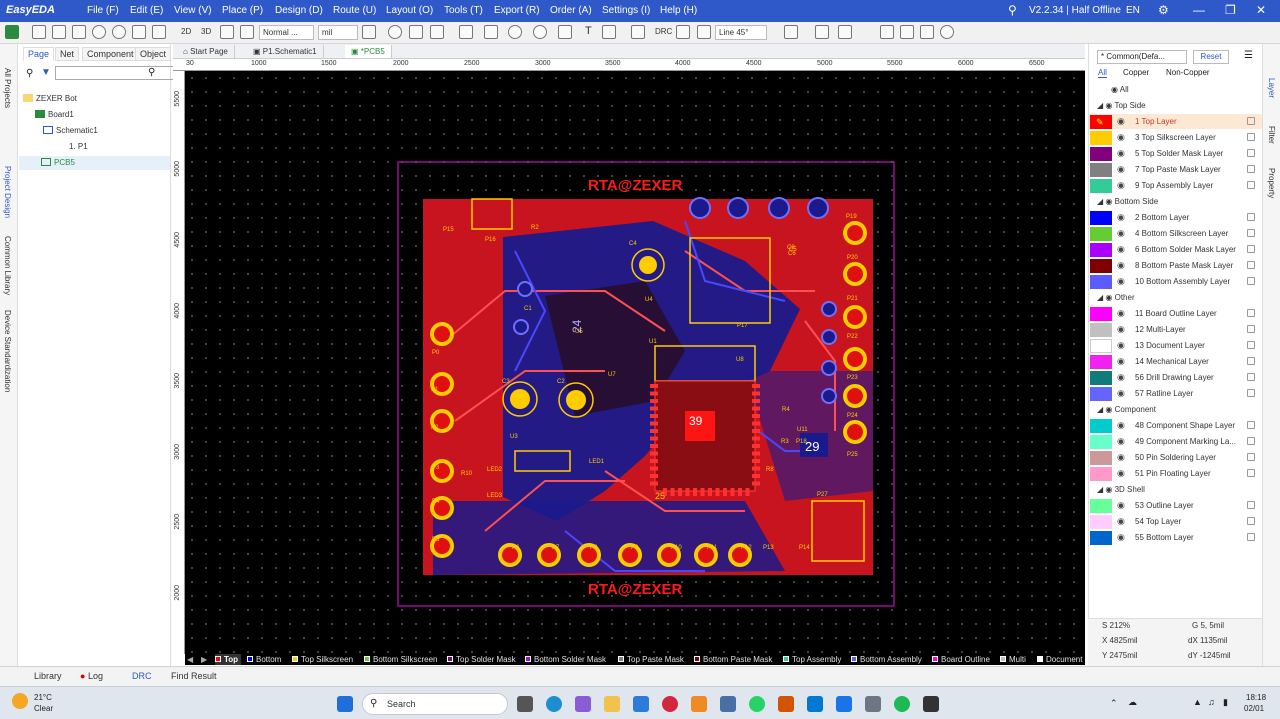 Image resolution: width=1280 pixels, height=719 pixels. What do you see at coordinates (1271, 183) in the screenshot?
I see `tab-property: Property` at bounding box center [1271, 183].